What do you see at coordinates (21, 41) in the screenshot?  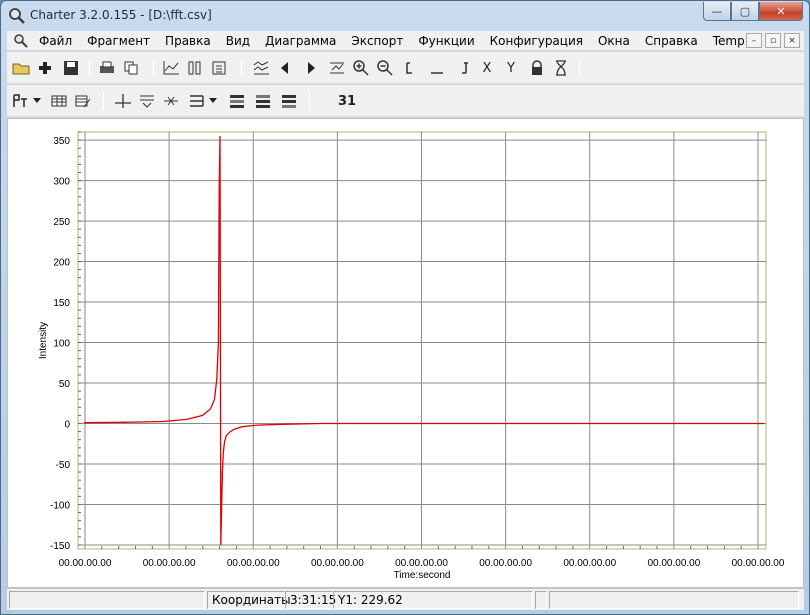 I see `document-icon` at bounding box center [21, 41].